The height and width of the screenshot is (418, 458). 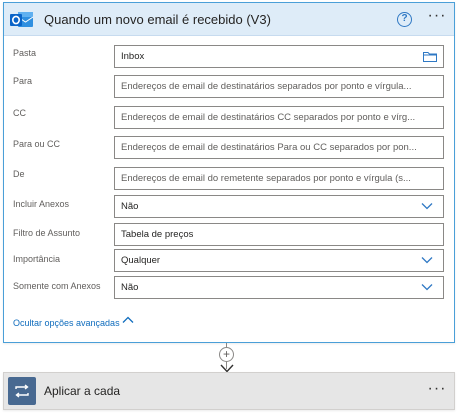 I want to click on folder-icon, so click(x=430, y=56).